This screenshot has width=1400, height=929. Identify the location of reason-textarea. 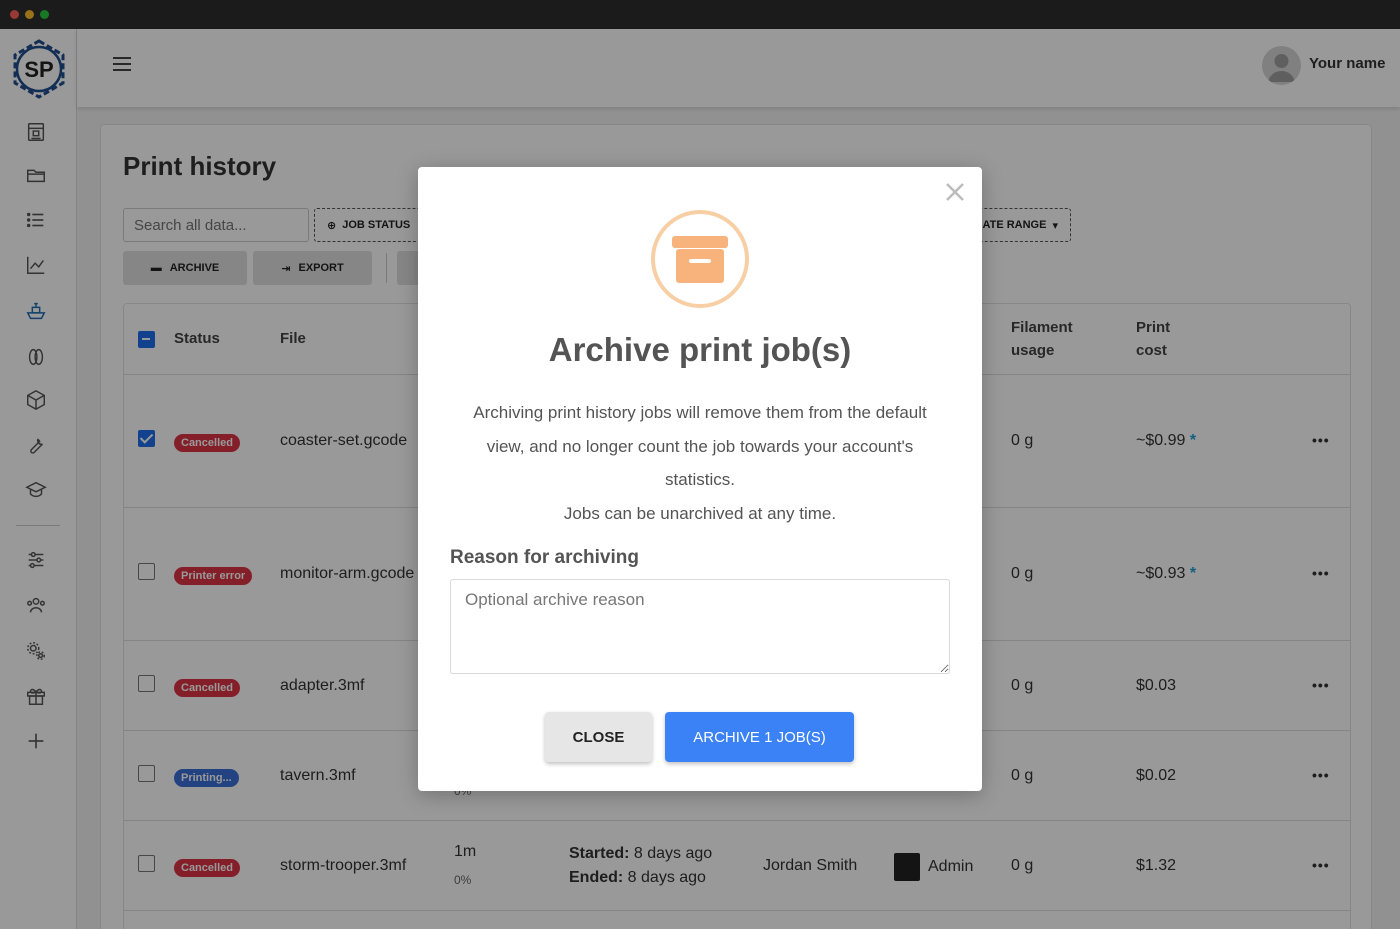
(700, 626).